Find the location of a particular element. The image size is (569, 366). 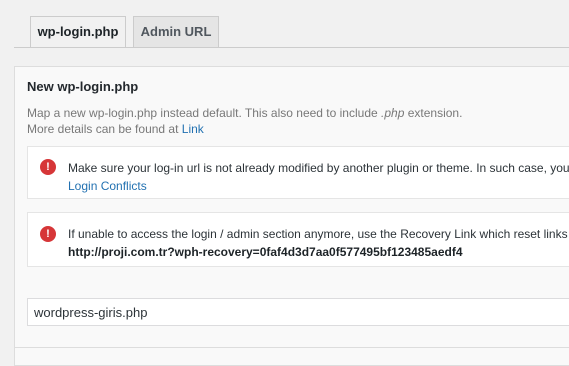

desc-more-text: More details can be found at is located at coordinates (104, 129).